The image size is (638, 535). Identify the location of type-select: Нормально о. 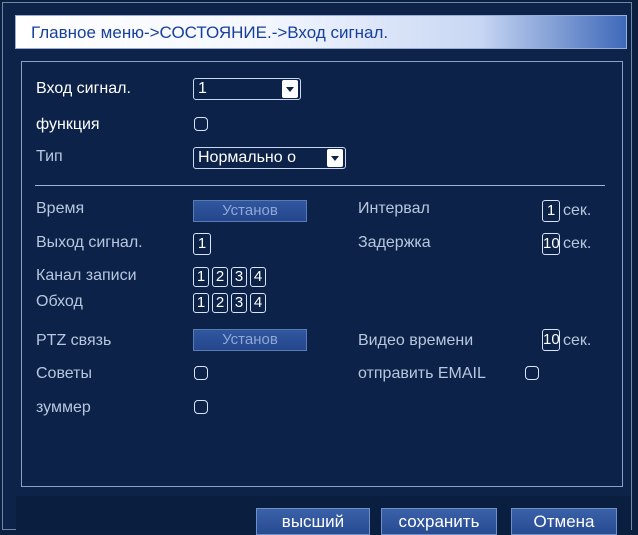
(269, 158).